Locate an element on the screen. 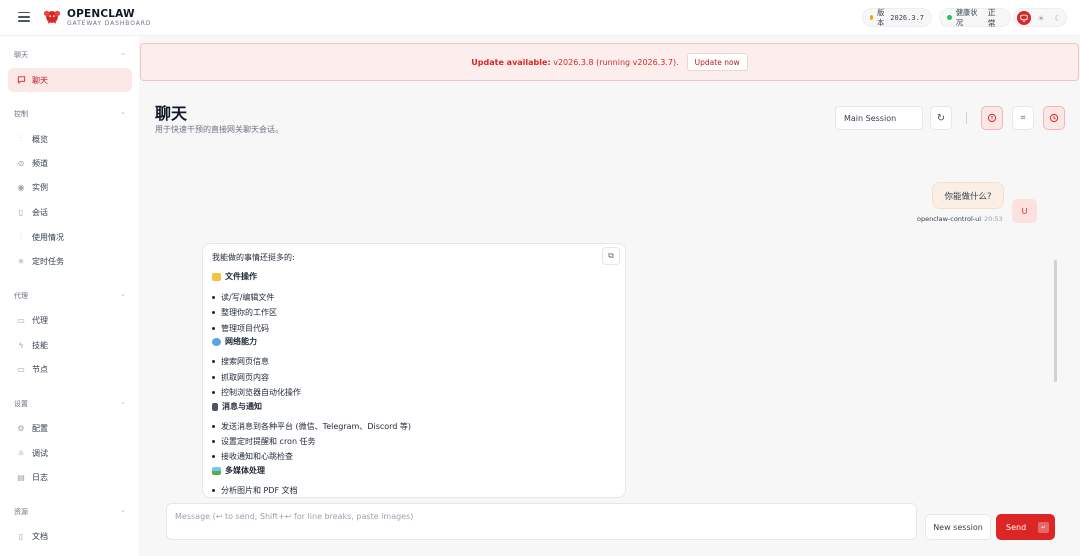 The height and width of the screenshot is (556, 1080). user-message-meta: openclaw-control-ui 20:53 is located at coordinates (960, 219).